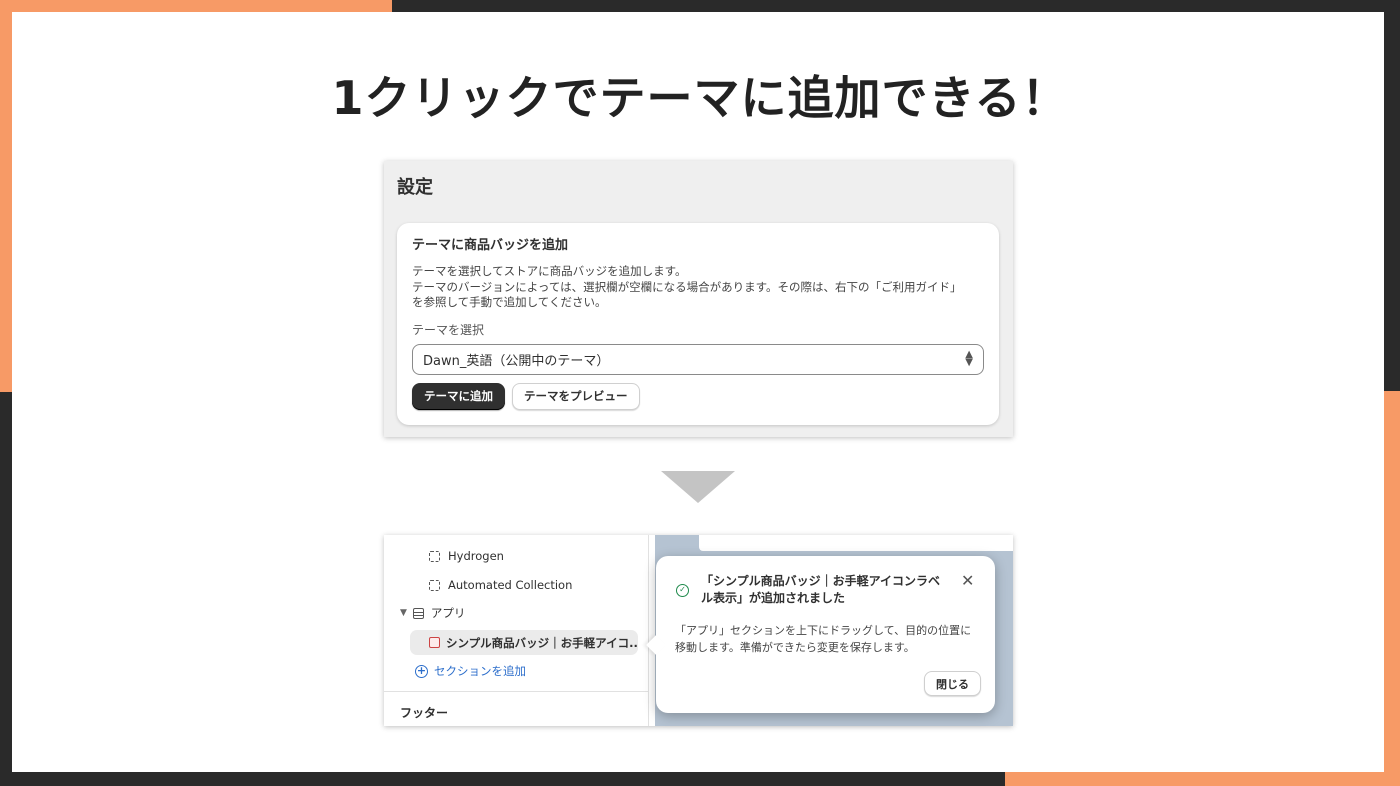 This screenshot has width=1400, height=786. I want to click on sidebar-item-label: Automated Collection, so click(510, 585).